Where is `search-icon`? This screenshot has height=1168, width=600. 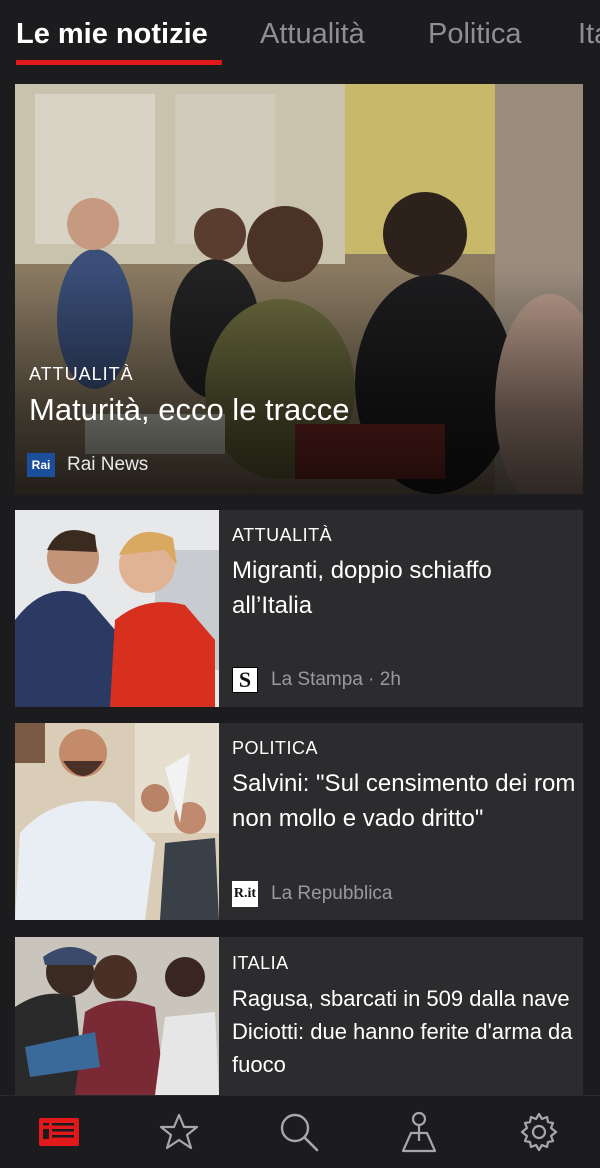
search-icon is located at coordinates (299, 1132).